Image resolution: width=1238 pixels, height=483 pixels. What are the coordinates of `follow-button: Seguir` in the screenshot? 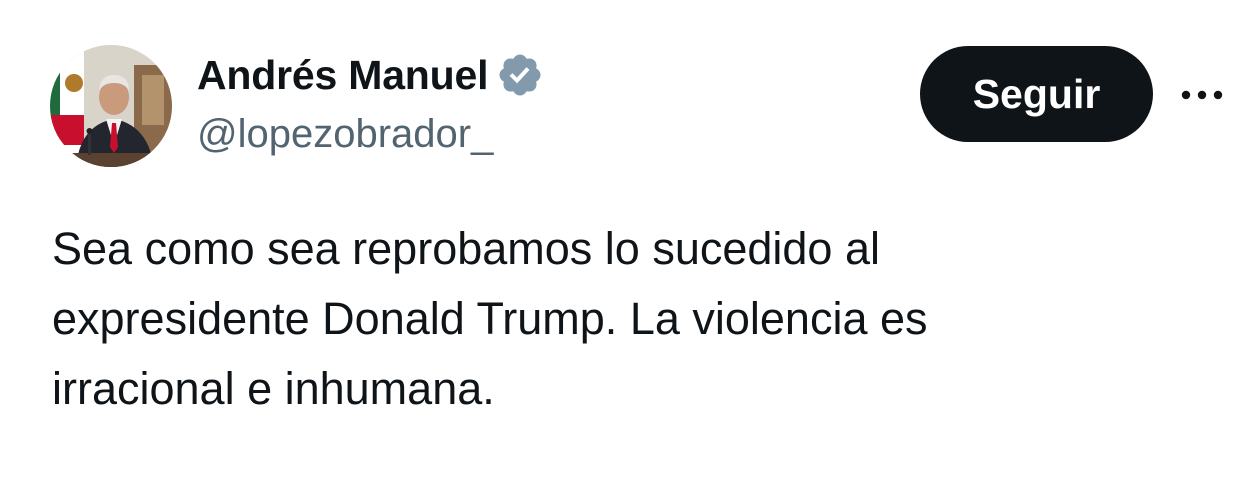 It's located at (1036, 94).